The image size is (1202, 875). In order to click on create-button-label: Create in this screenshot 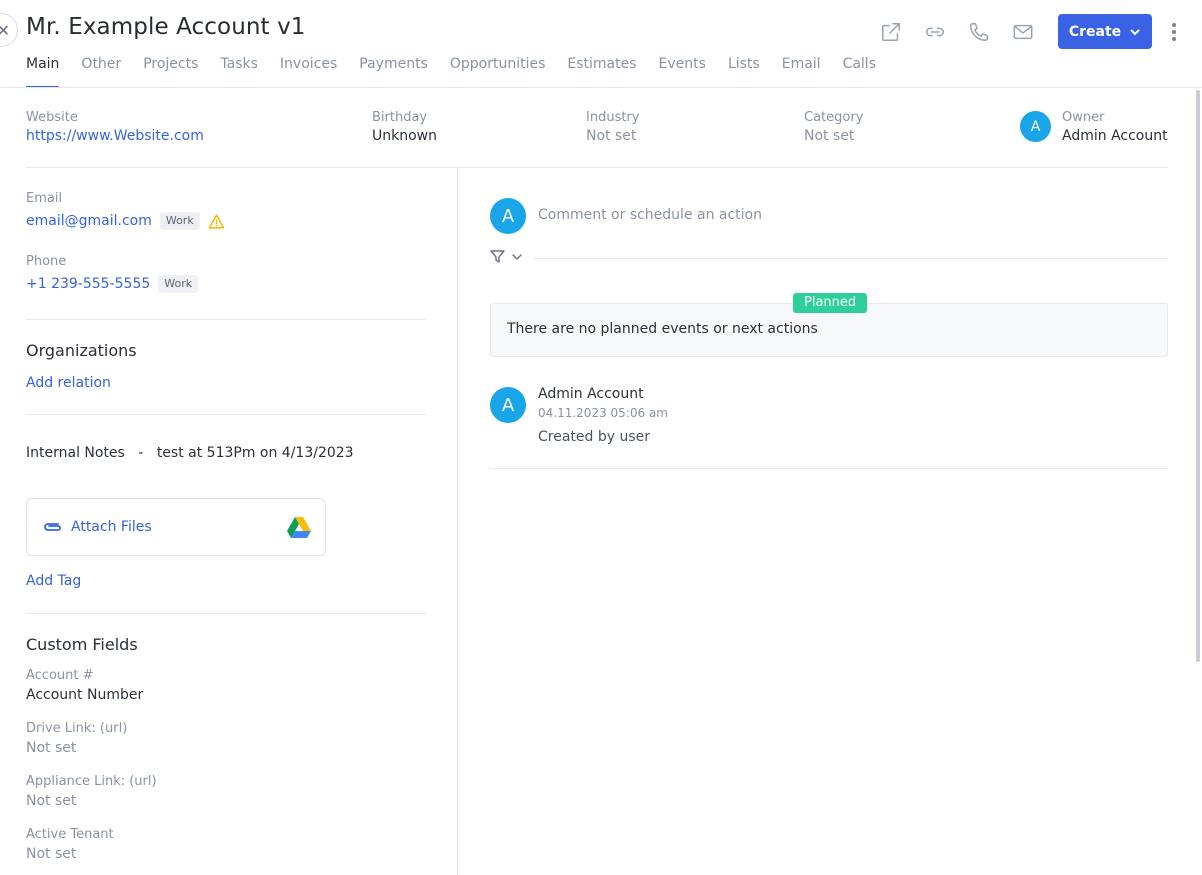, I will do `click(1095, 31)`.